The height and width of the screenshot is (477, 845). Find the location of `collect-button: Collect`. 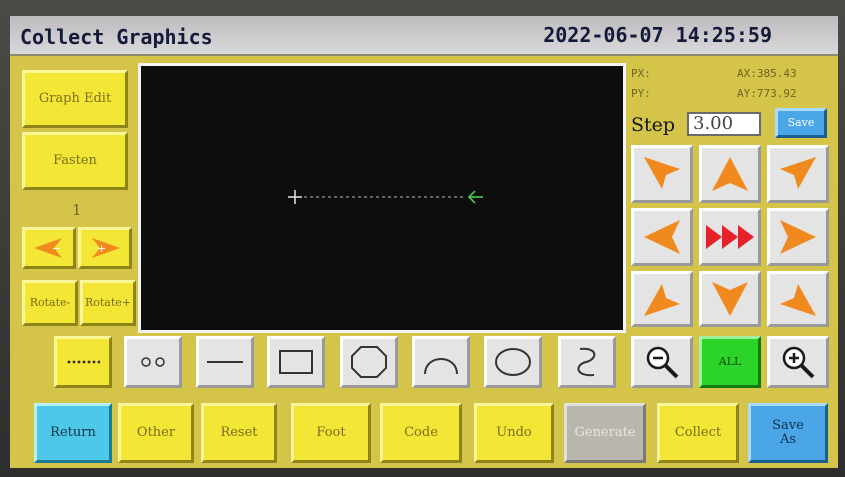

collect-button: Collect is located at coordinates (698, 433).